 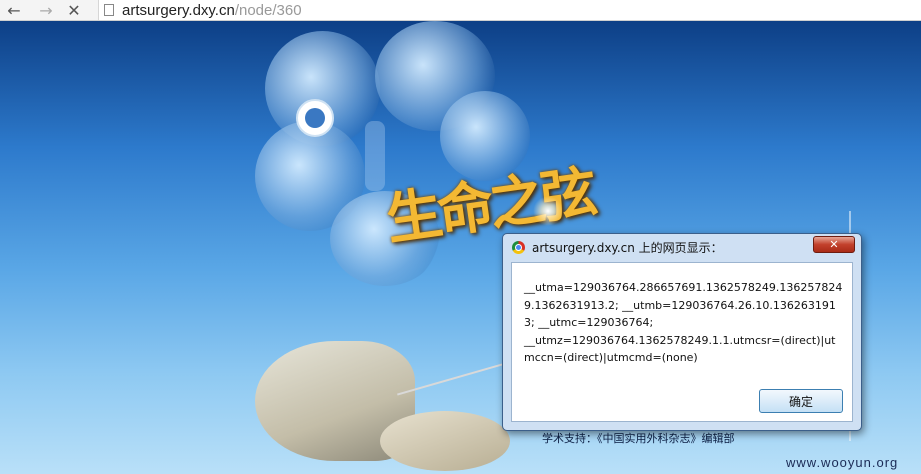 I want to click on back-icon: ←, so click(x=14, y=10).